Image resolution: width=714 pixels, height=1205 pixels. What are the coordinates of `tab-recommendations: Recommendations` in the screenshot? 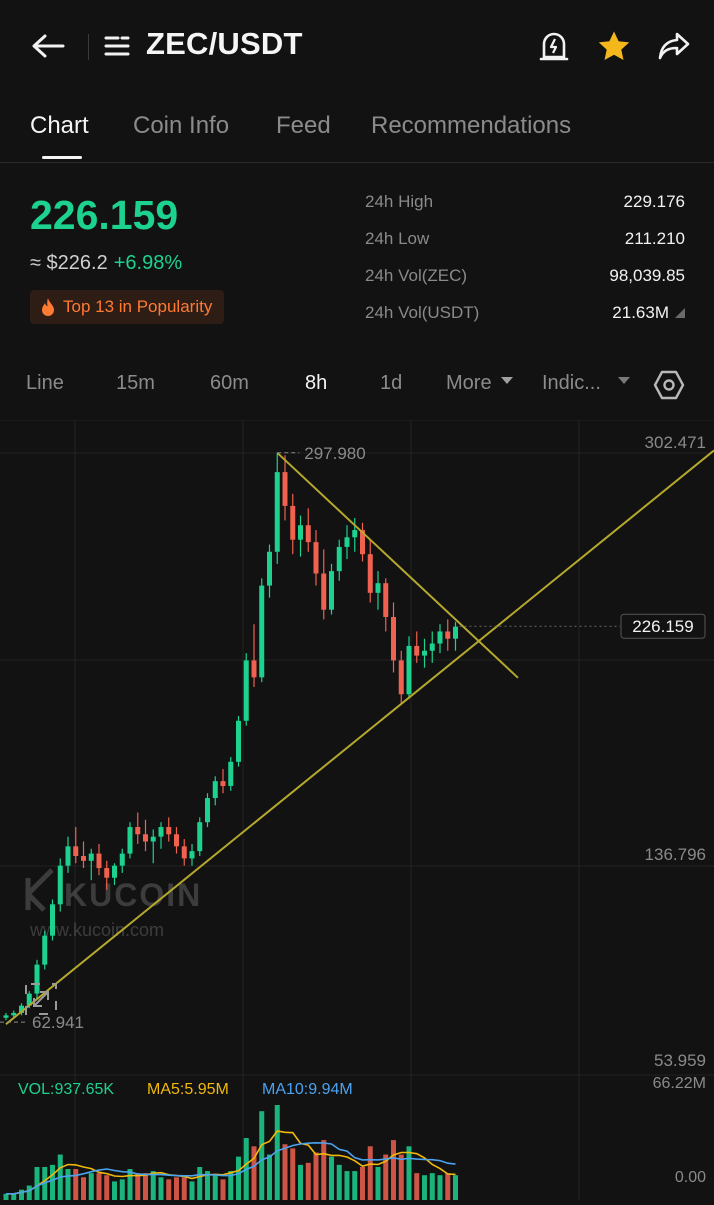 It's located at (471, 126).